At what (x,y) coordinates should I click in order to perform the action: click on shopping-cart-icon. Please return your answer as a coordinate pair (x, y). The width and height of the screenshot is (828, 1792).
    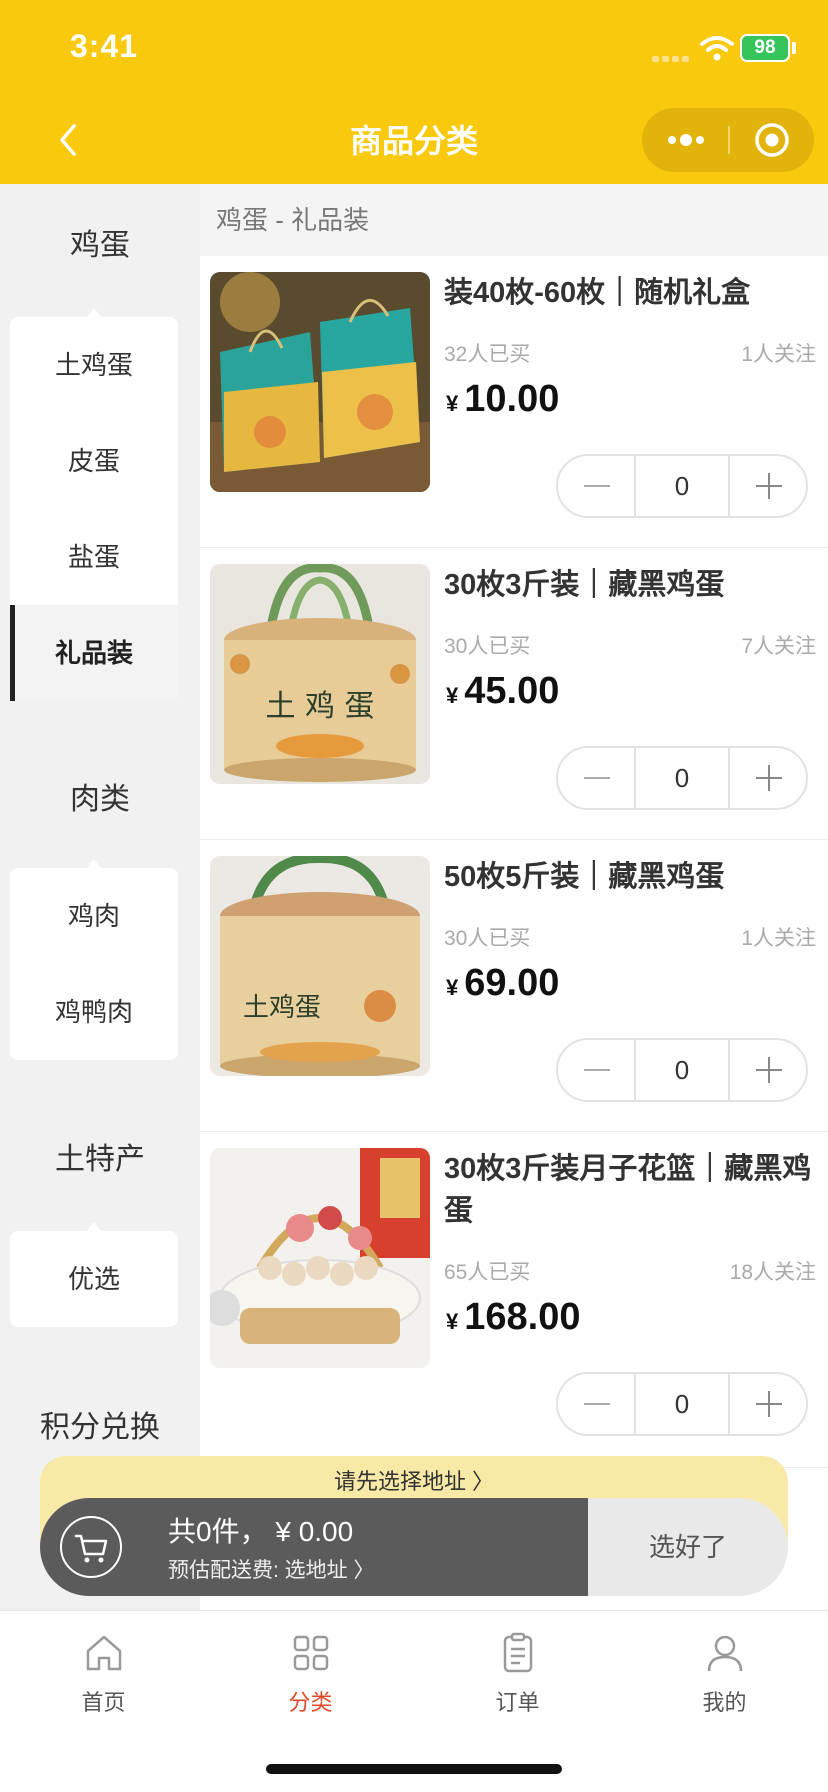
    Looking at the image, I should click on (91, 1548).